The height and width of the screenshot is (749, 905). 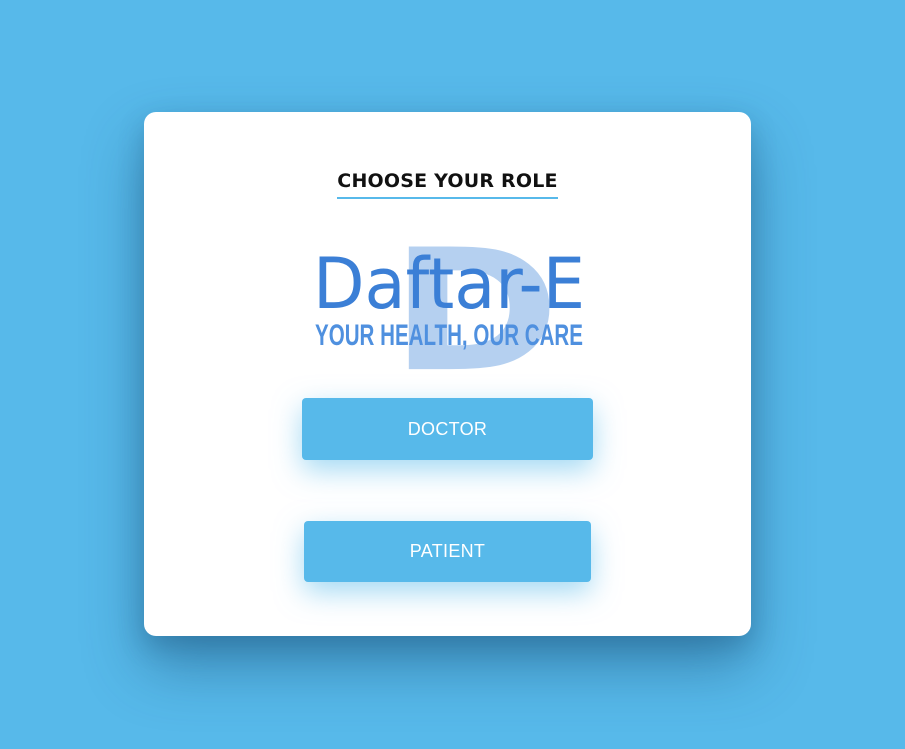 What do you see at coordinates (447, 429) in the screenshot?
I see `doctor-button: DOCTOR` at bounding box center [447, 429].